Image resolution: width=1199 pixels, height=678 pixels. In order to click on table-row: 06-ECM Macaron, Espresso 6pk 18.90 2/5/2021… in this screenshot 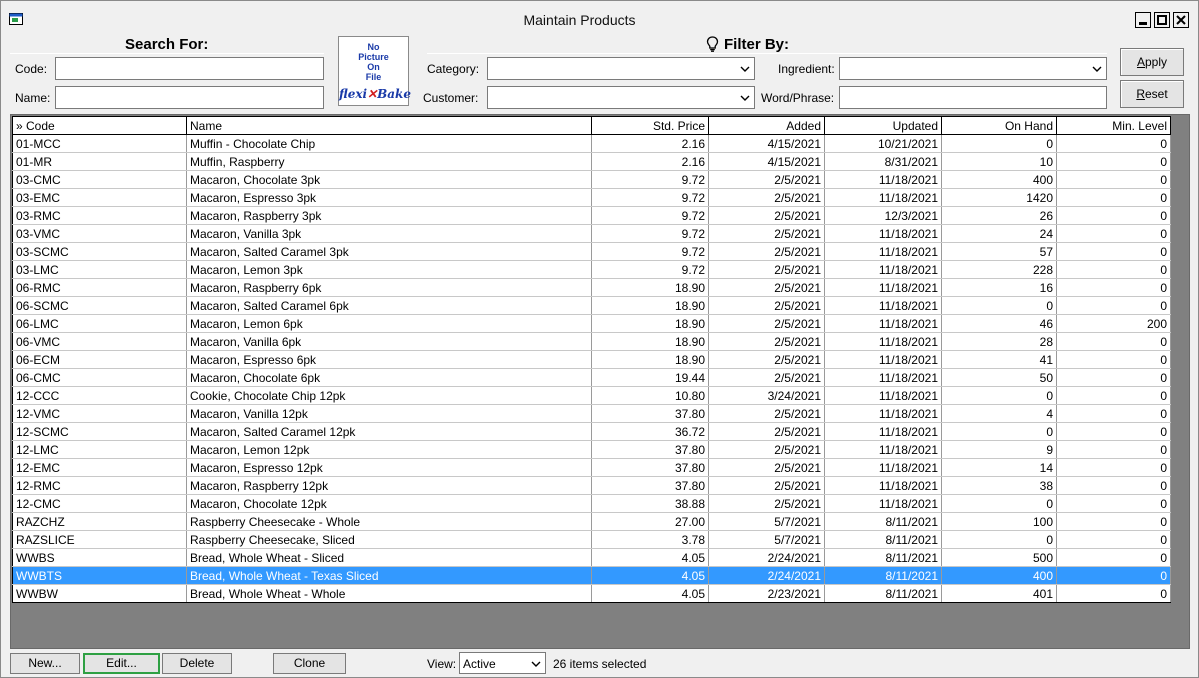, I will do `click(591, 359)`.